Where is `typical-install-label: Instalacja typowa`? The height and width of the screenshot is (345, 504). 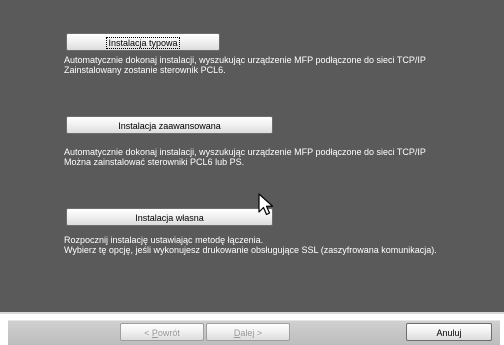
typical-install-label: Instalacja typowa is located at coordinates (143, 43).